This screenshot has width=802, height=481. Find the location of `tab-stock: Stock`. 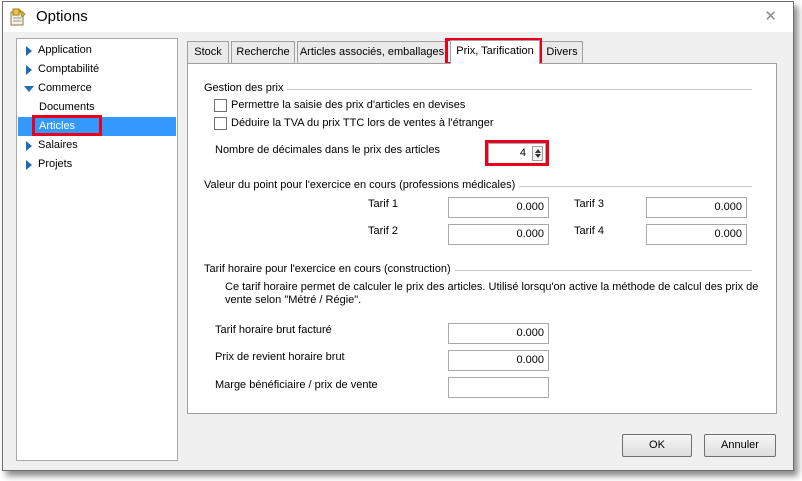

tab-stock: Stock is located at coordinates (208, 52).